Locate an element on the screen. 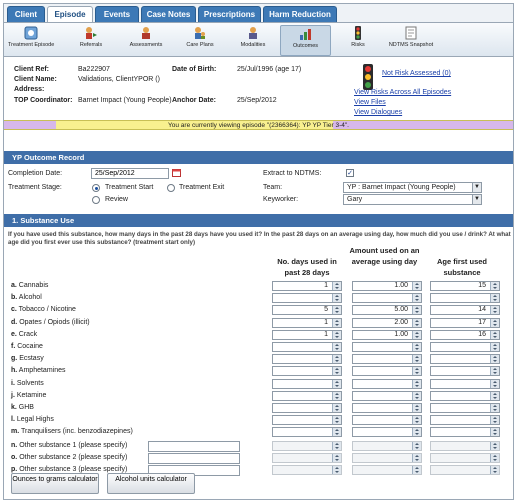 Image resolution: width=517 pixels, height=503 pixels. toolbar-assessments: Assessments is located at coordinates (146, 40).